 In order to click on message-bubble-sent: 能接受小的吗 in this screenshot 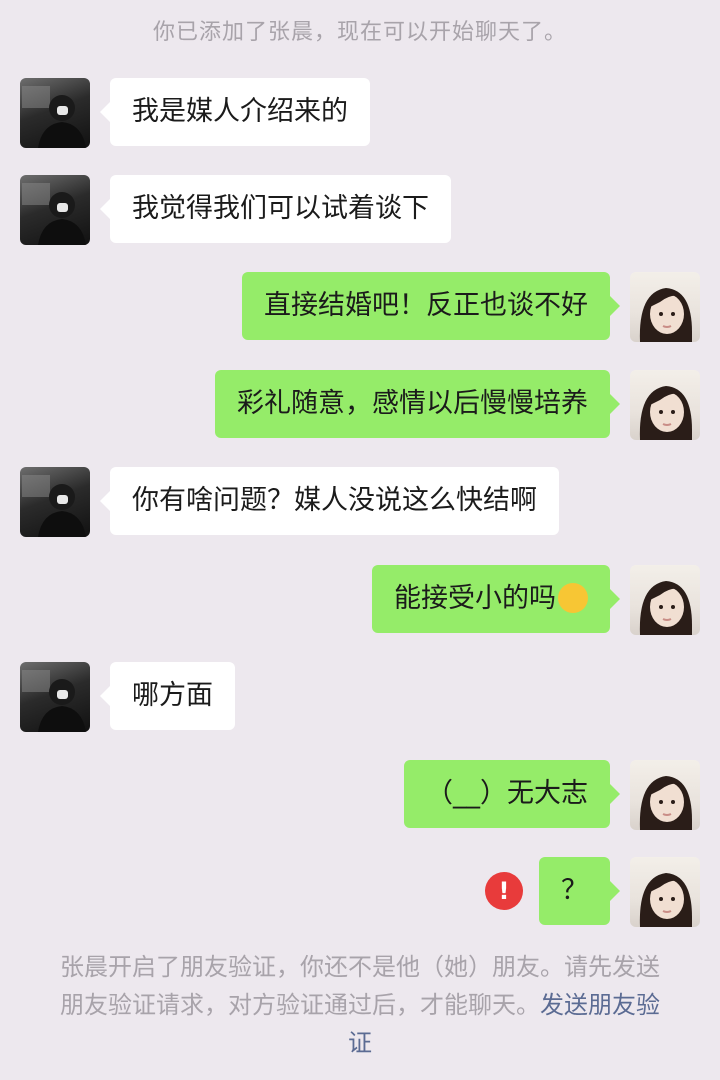, I will do `click(496, 599)`.